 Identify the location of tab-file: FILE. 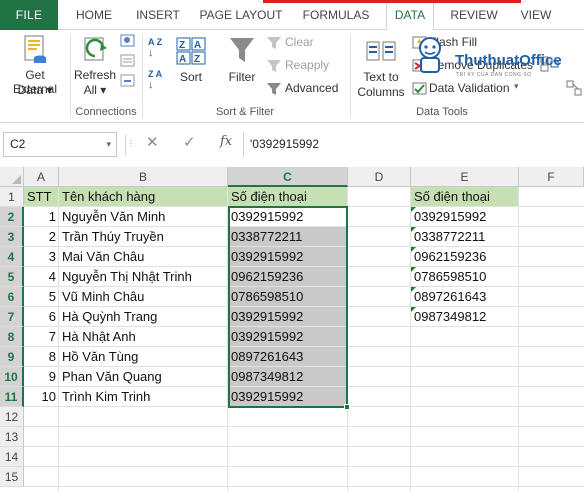
(29, 15).